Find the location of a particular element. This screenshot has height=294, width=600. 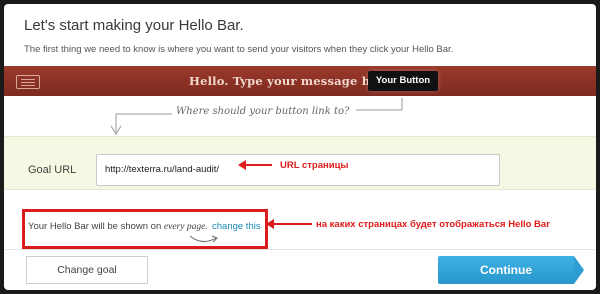

curved-arrow-icon is located at coordinates (203, 239).